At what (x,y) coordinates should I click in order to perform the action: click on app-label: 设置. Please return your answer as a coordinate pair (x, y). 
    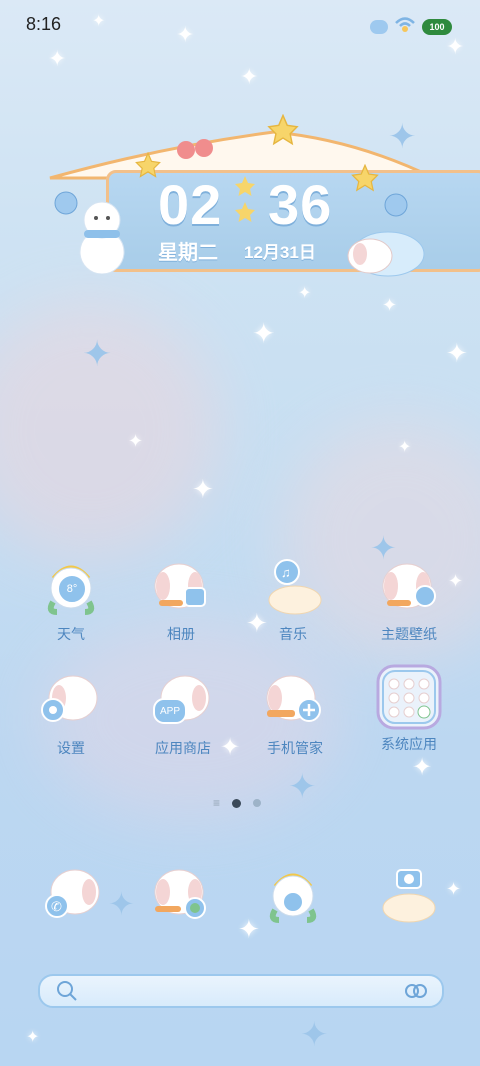
    Looking at the image, I should click on (71, 748).